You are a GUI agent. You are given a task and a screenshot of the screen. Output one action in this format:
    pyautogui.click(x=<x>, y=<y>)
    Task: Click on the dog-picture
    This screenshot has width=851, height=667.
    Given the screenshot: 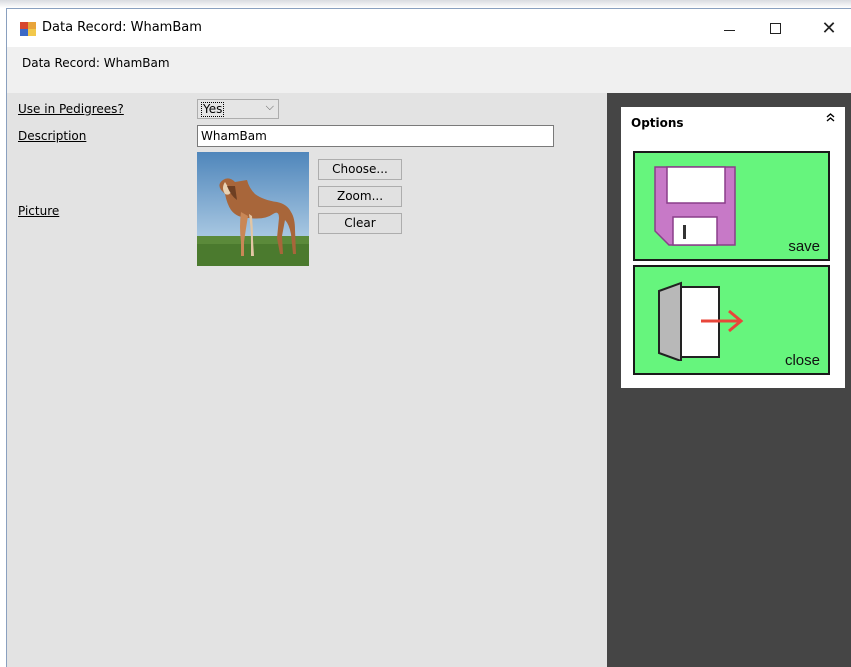 What is the action you would take?
    pyautogui.click(x=253, y=209)
    